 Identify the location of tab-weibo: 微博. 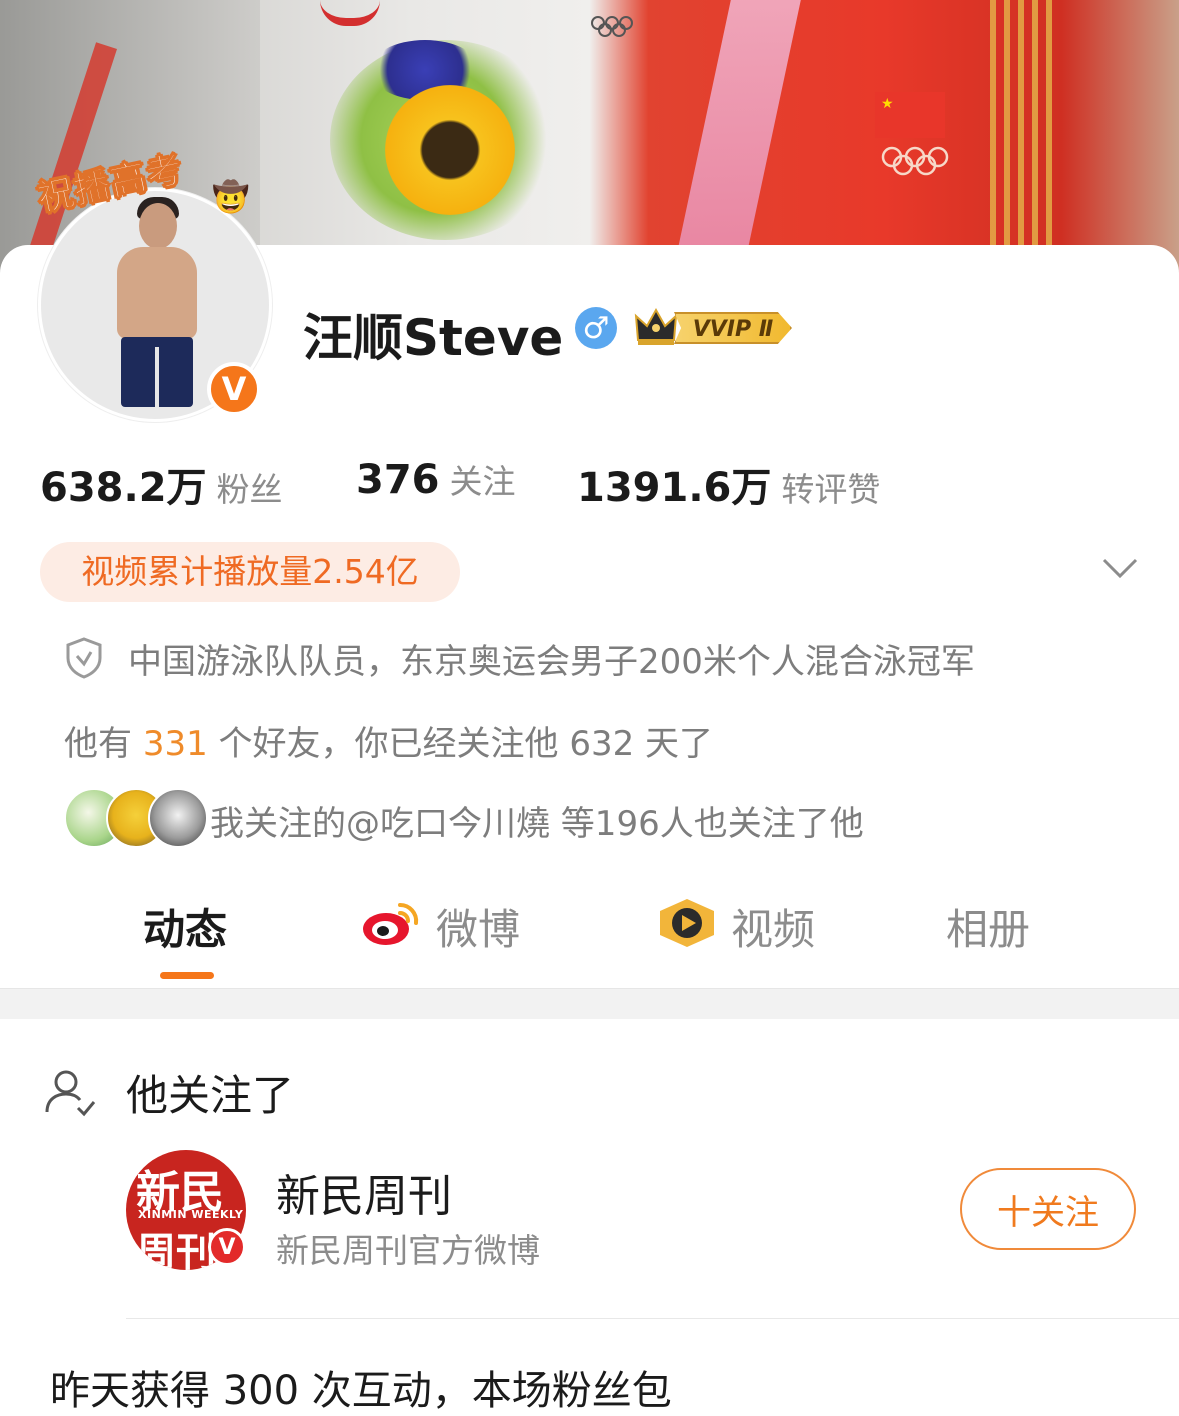
(478, 926).